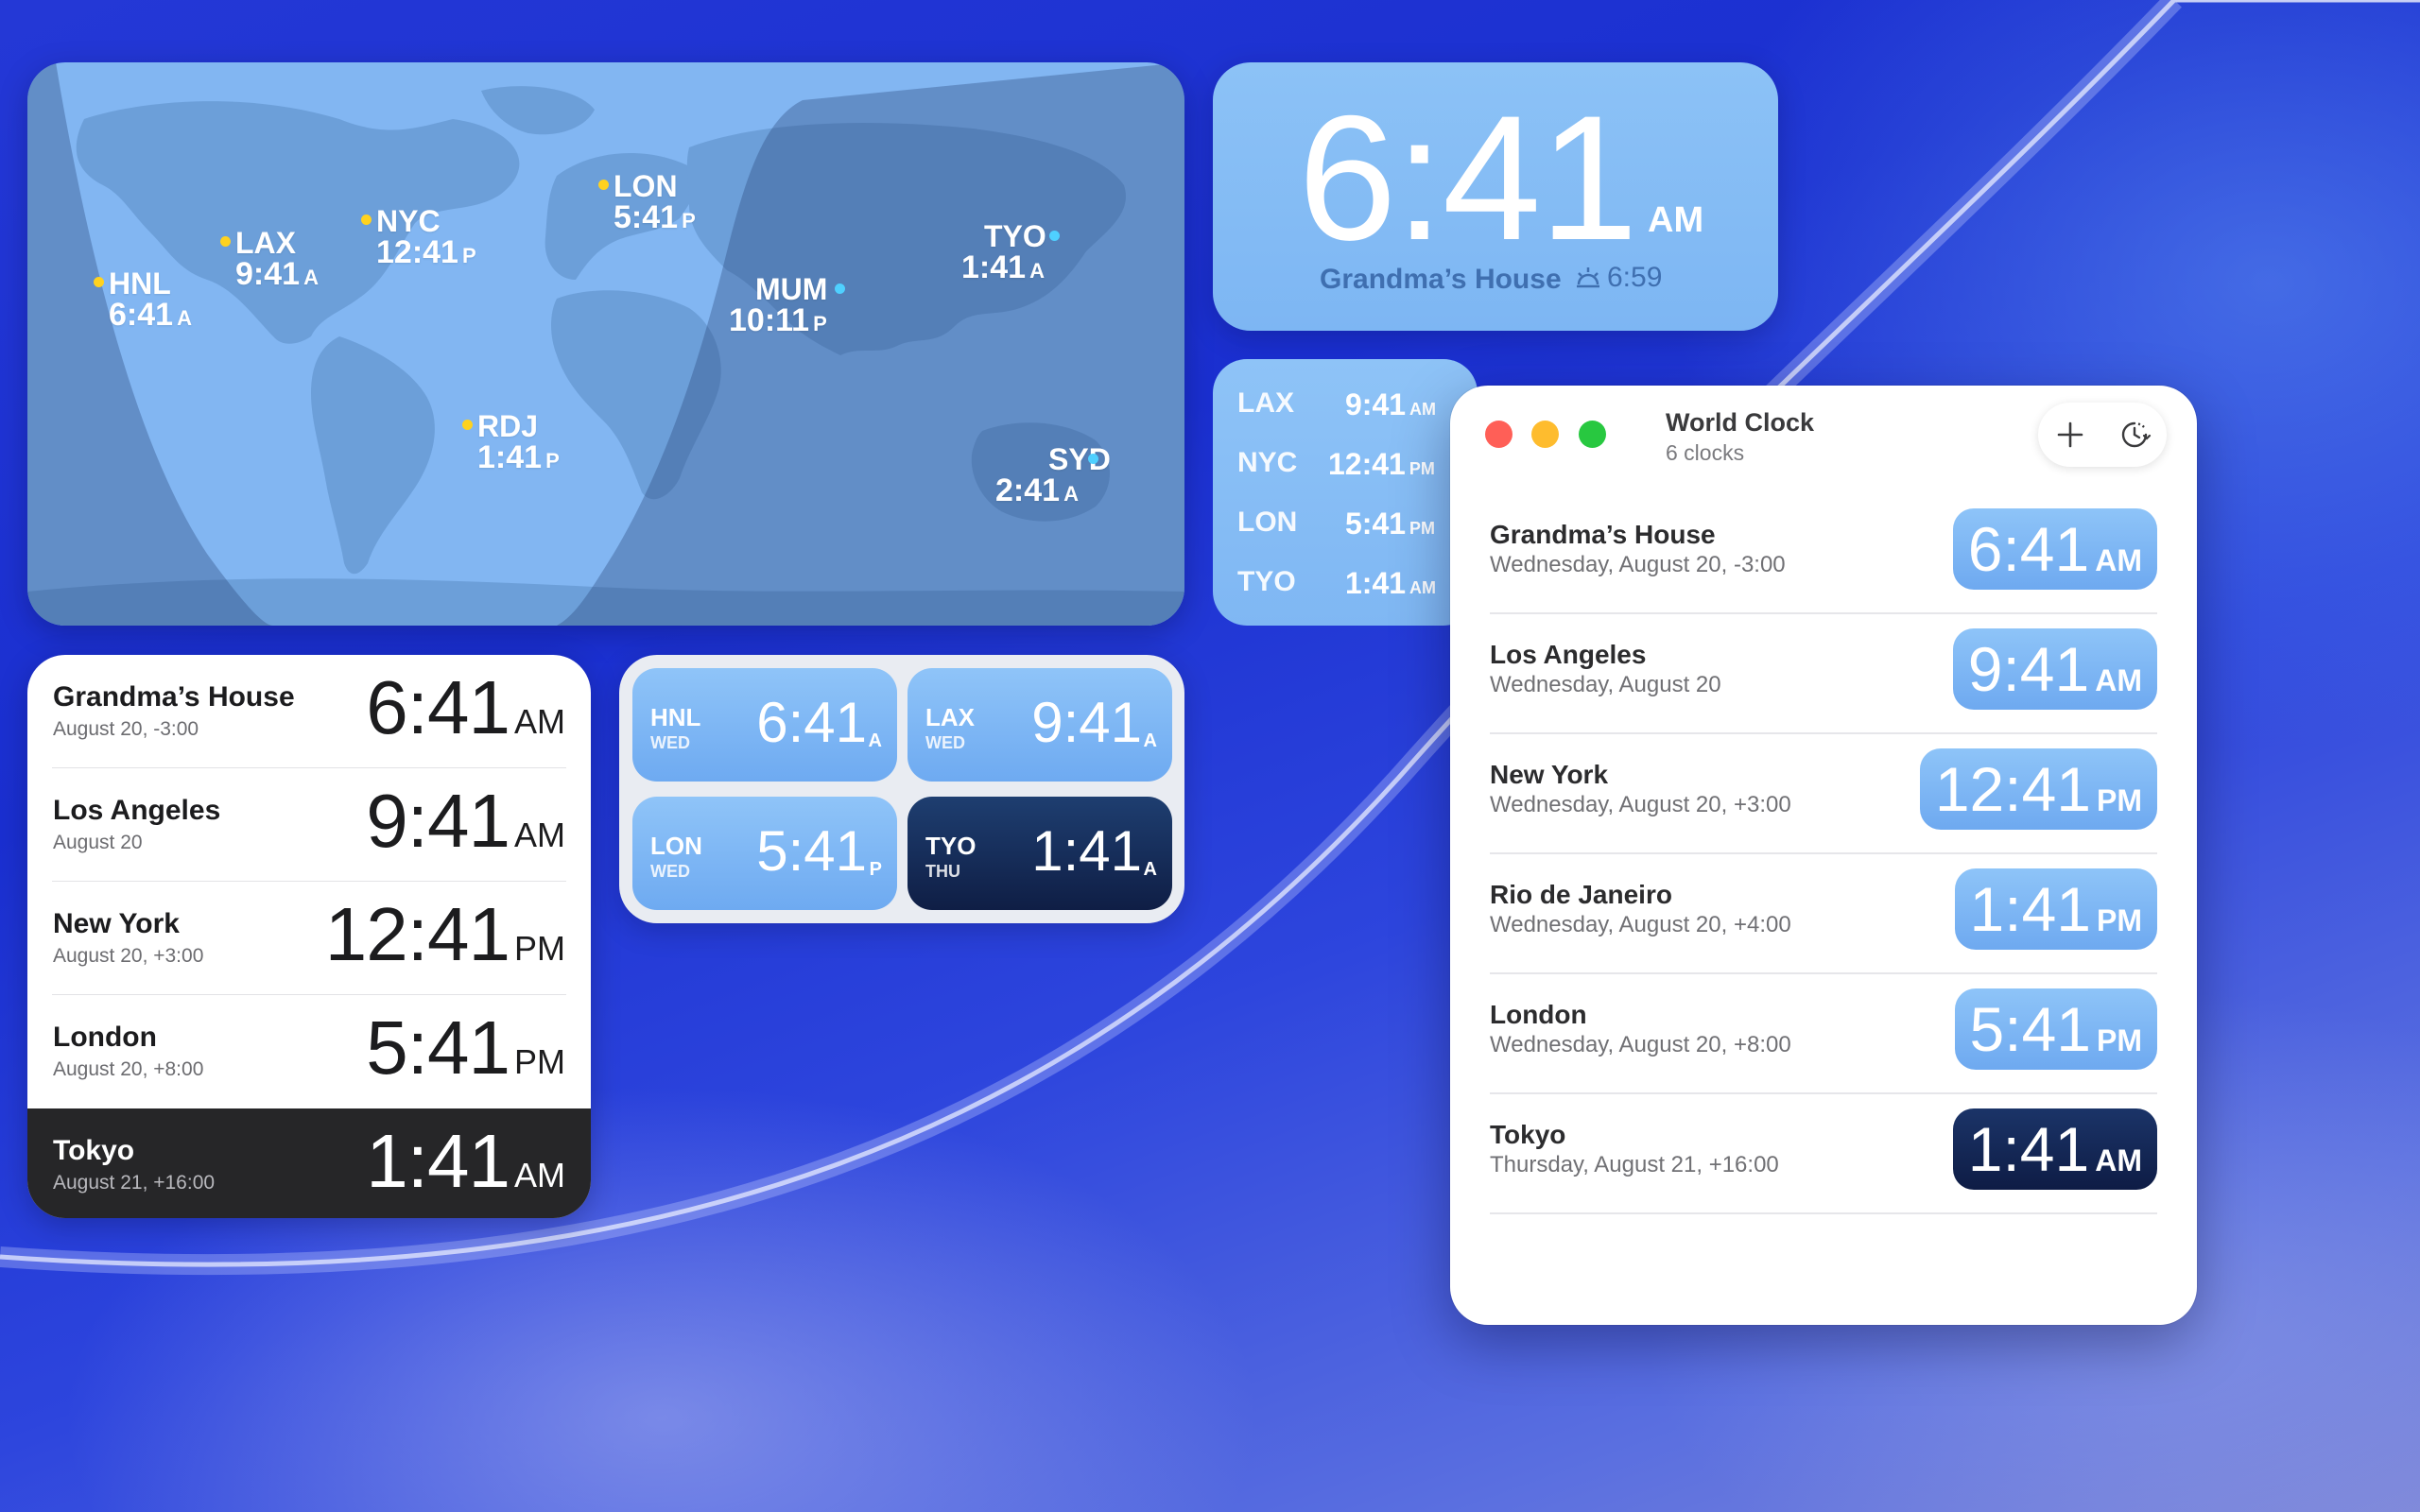 The height and width of the screenshot is (1512, 2420). What do you see at coordinates (467, 425) in the screenshot?
I see `rdj-dot` at bounding box center [467, 425].